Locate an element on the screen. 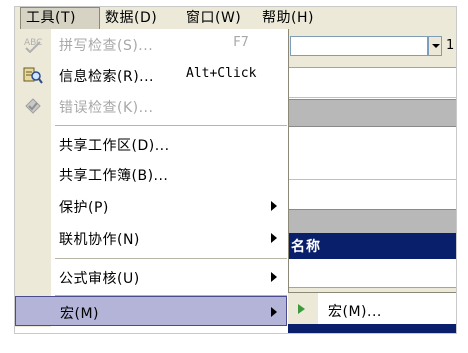 This screenshot has height=353, width=468. formatting-toolbar: 1 is located at coordinates (372, 48).